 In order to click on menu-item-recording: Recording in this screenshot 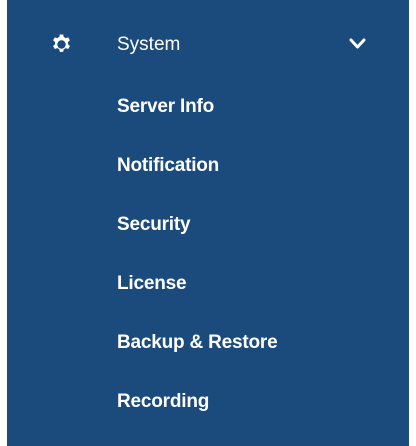, I will do `click(208, 402)`.